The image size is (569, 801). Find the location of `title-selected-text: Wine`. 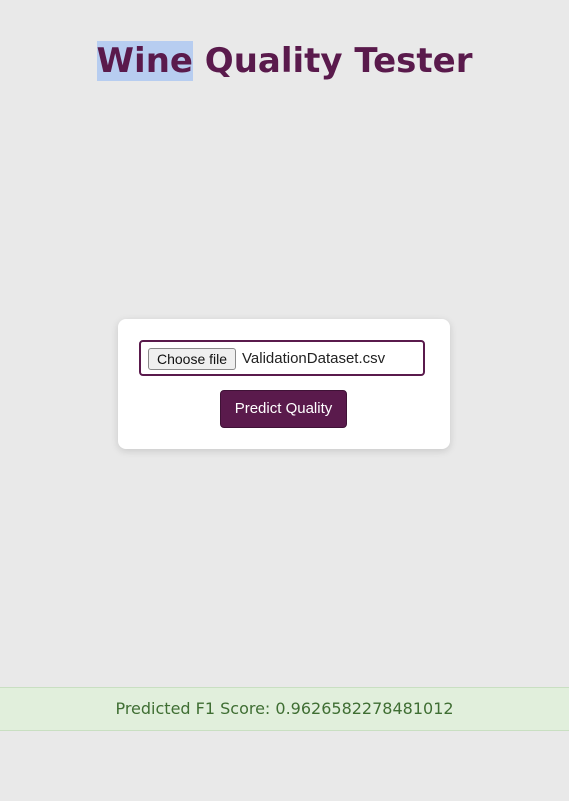

title-selected-text: Wine is located at coordinates (144, 61).